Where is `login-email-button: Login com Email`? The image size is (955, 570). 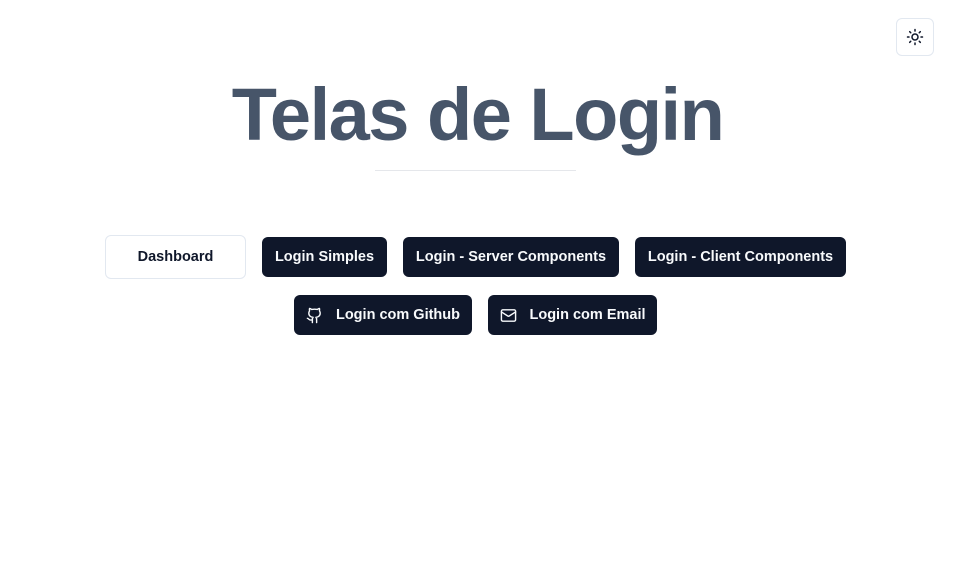
login-email-button: Login com Email is located at coordinates (572, 315).